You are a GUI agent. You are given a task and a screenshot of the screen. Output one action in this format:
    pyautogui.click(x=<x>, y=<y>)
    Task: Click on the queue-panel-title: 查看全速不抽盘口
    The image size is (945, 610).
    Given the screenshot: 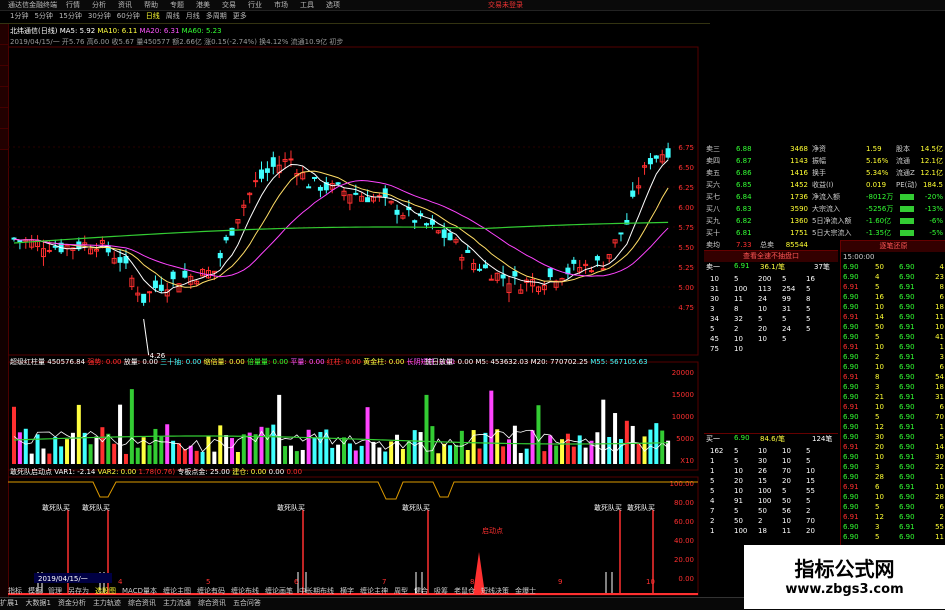 What is the action you would take?
    pyautogui.click(x=771, y=256)
    